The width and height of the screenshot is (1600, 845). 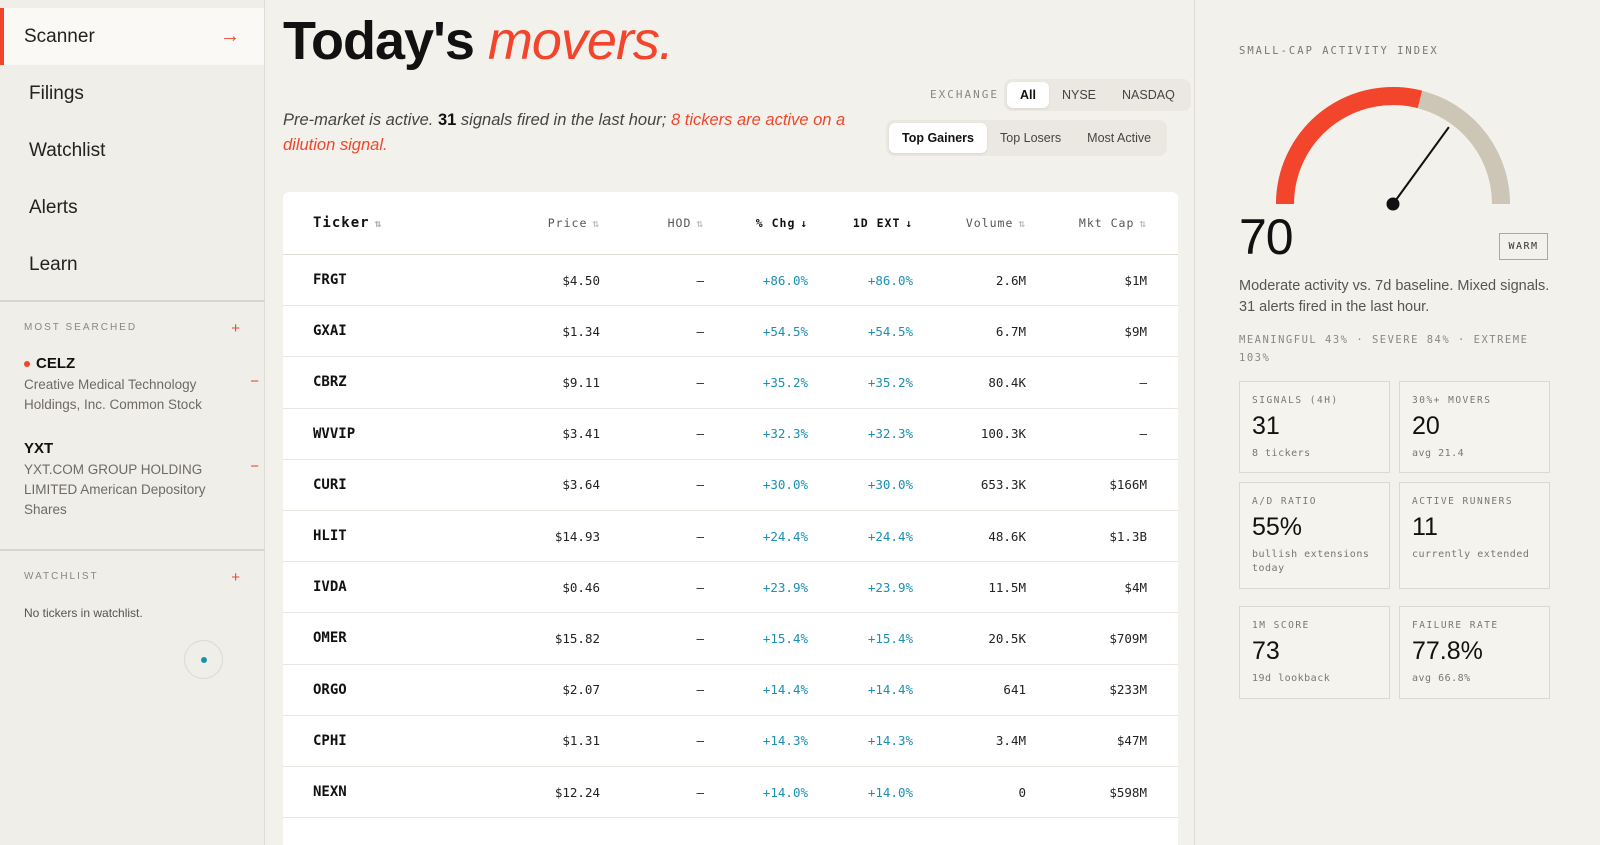 What do you see at coordinates (785, 587) in the screenshot?
I see `cell-pct-change: +23.9%` at bounding box center [785, 587].